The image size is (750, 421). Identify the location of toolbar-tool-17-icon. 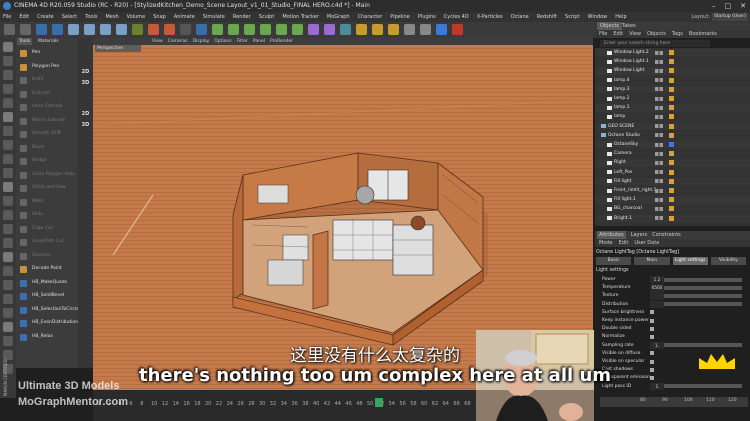
(265, 29).